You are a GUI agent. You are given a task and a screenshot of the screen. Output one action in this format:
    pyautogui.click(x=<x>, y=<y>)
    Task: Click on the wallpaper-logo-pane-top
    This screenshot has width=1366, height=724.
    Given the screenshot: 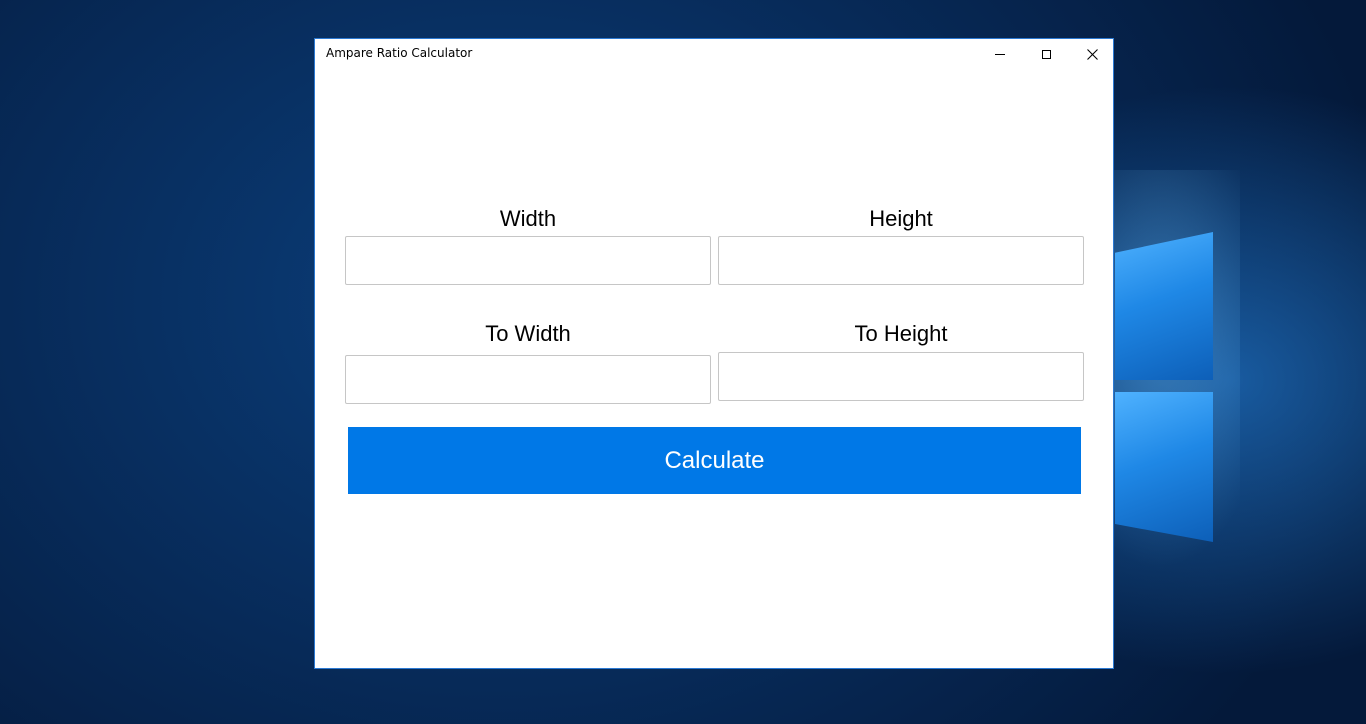 What is the action you would take?
    pyautogui.click(x=1164, y=306)
    